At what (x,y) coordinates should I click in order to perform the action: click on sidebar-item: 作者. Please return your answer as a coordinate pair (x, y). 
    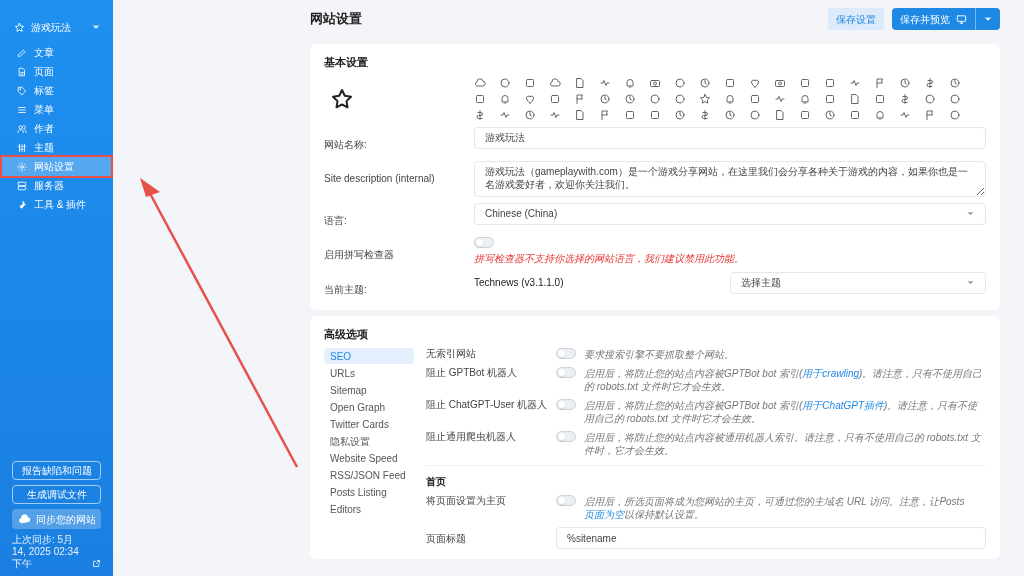
    Looking at the image, I should click on (56, 128).